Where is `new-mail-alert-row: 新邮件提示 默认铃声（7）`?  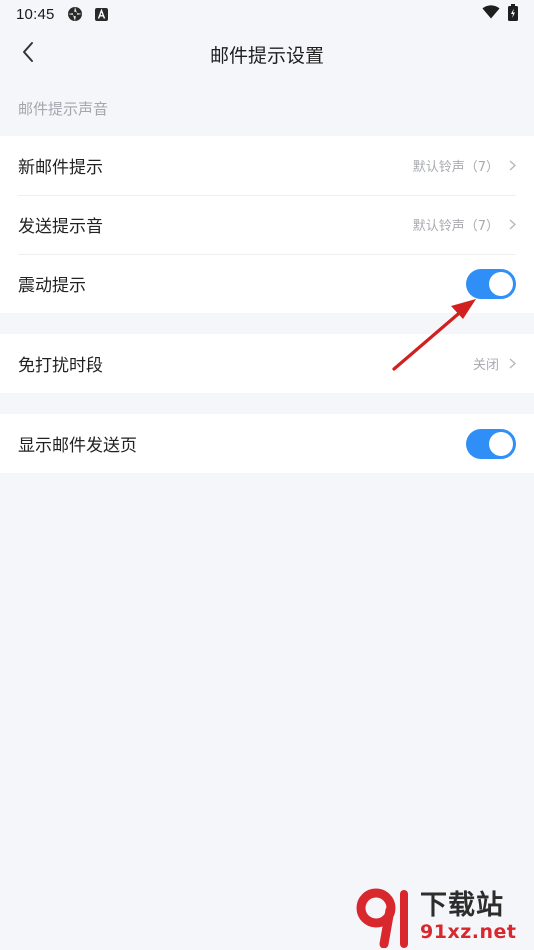
new-mail-alert-row: 新邮件提示 默认铃声（7） is located at coordinates (267, 165).